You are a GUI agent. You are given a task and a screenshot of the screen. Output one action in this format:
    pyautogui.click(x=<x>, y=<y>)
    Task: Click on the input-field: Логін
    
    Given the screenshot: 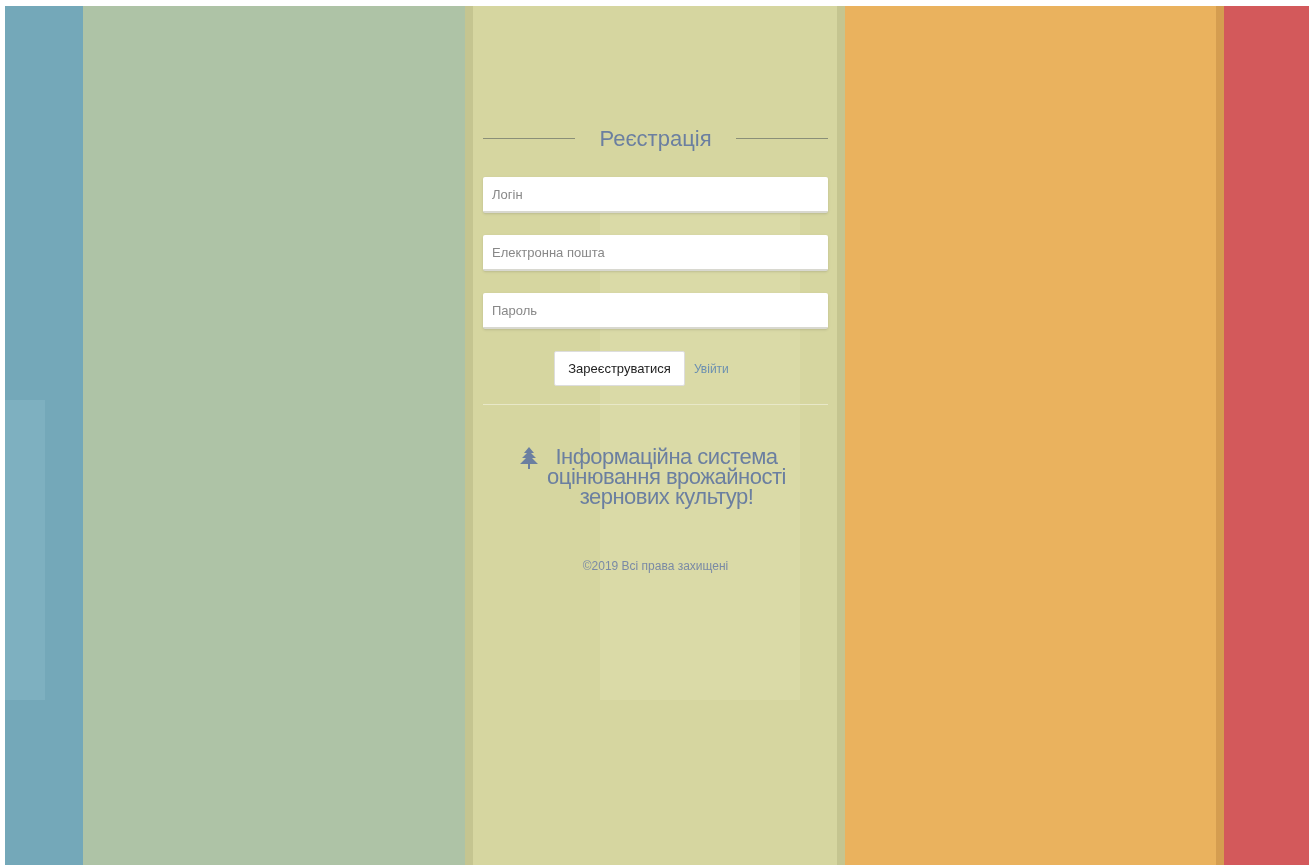 What is the action you would take?
    pyautogui.click(x=655, y=195)
    